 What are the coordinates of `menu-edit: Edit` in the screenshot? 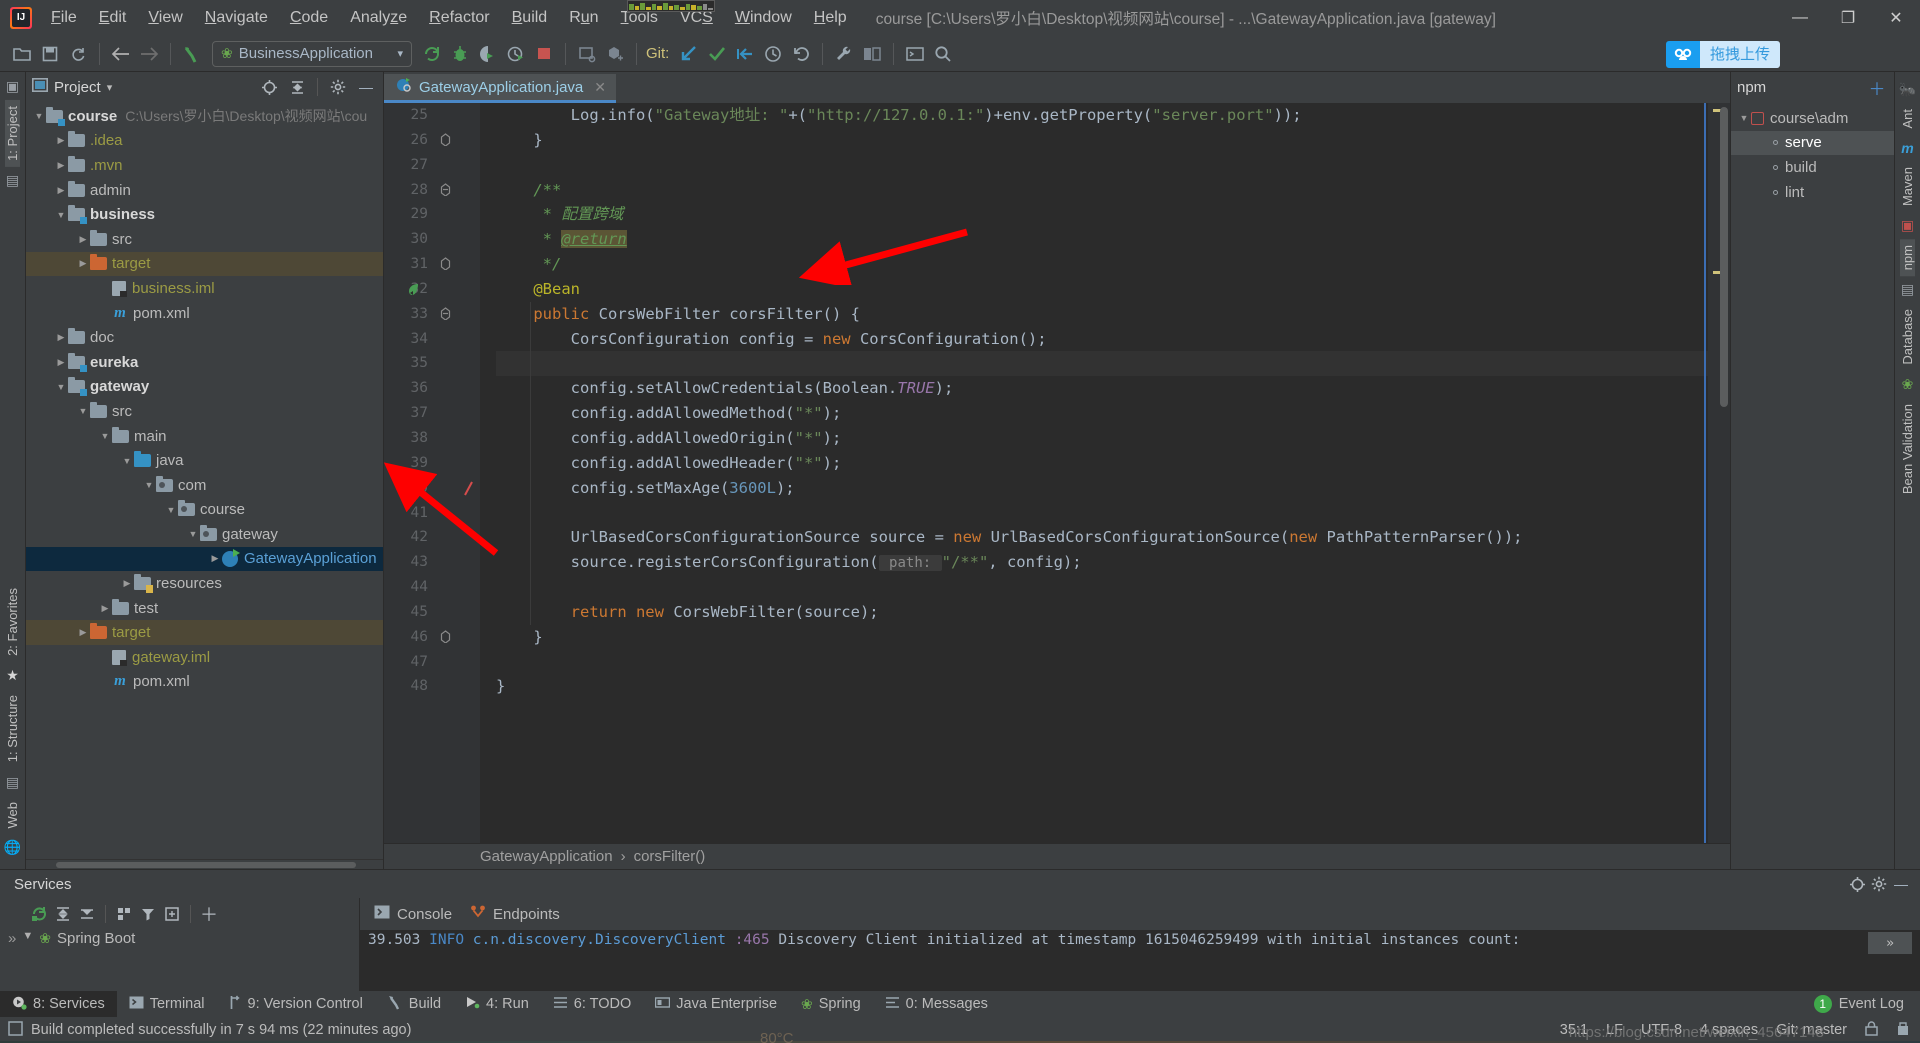 It's located at (113, 18).